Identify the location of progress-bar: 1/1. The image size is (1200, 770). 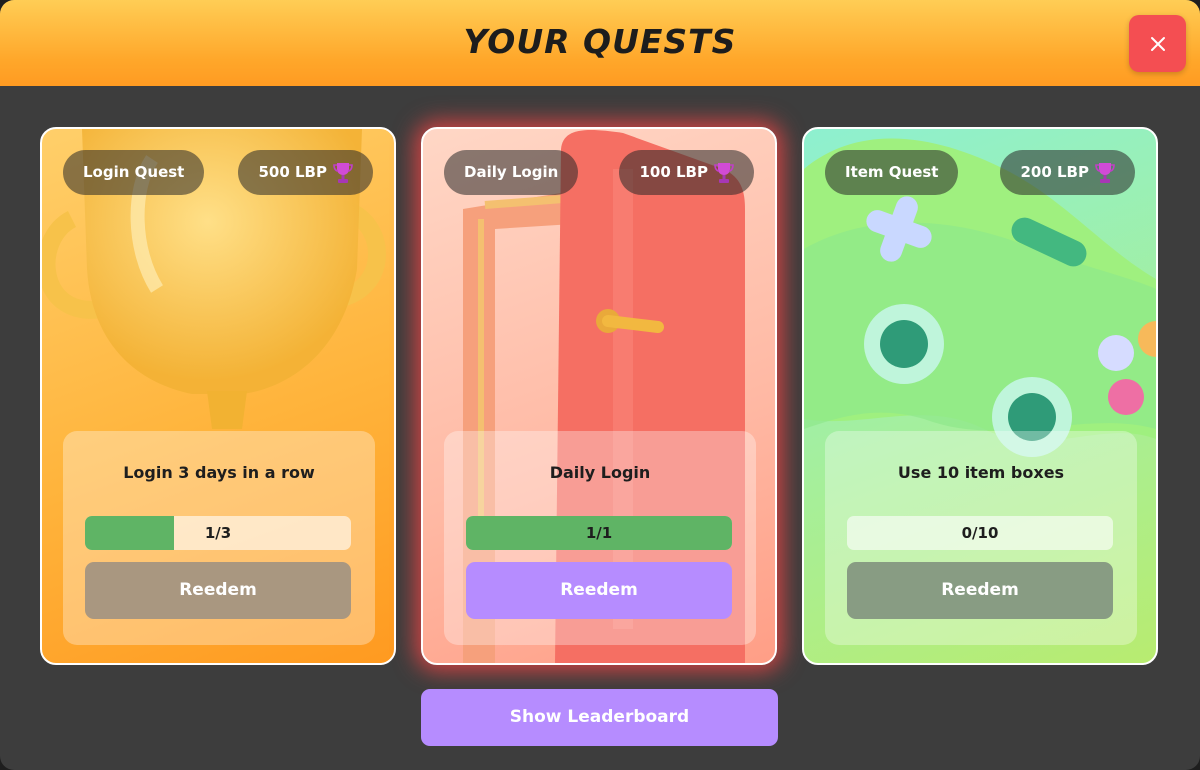
(599, 533).